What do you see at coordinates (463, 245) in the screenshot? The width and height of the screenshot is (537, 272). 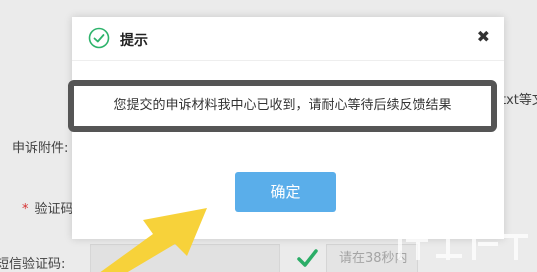 I see `watermark-logo` at bounding box center [463, 245].